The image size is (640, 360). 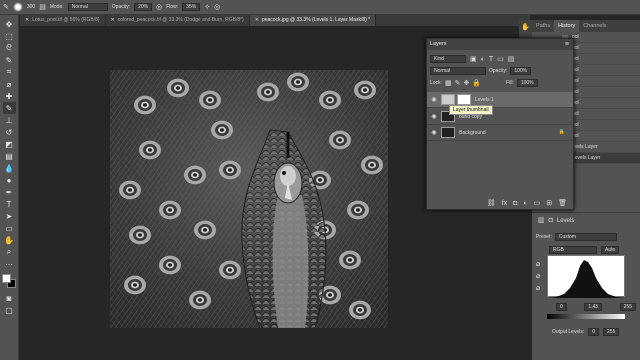 I want to click on path-select-tool-icon: ➤, so click(x=9, y=216).